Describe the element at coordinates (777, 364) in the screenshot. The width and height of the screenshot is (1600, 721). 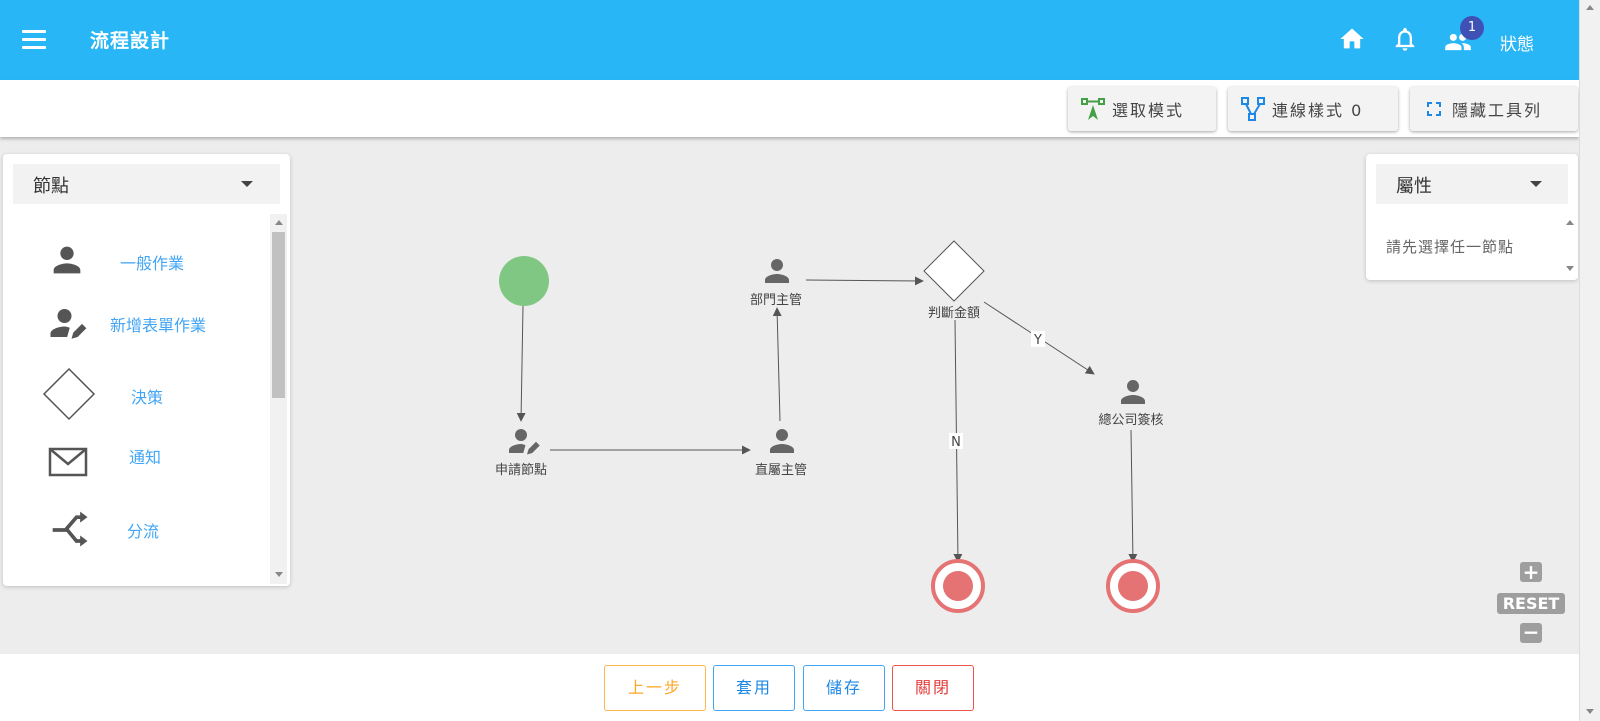
I see `edge-direct-to-dept-manager` at that location.